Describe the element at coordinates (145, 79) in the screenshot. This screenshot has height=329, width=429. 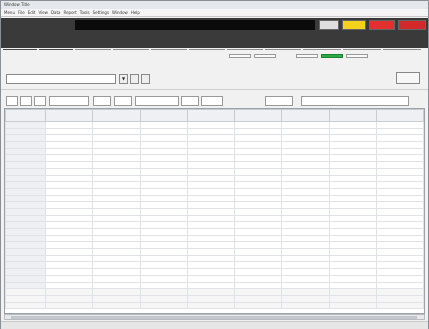
I see `filter-small-button` at that location.